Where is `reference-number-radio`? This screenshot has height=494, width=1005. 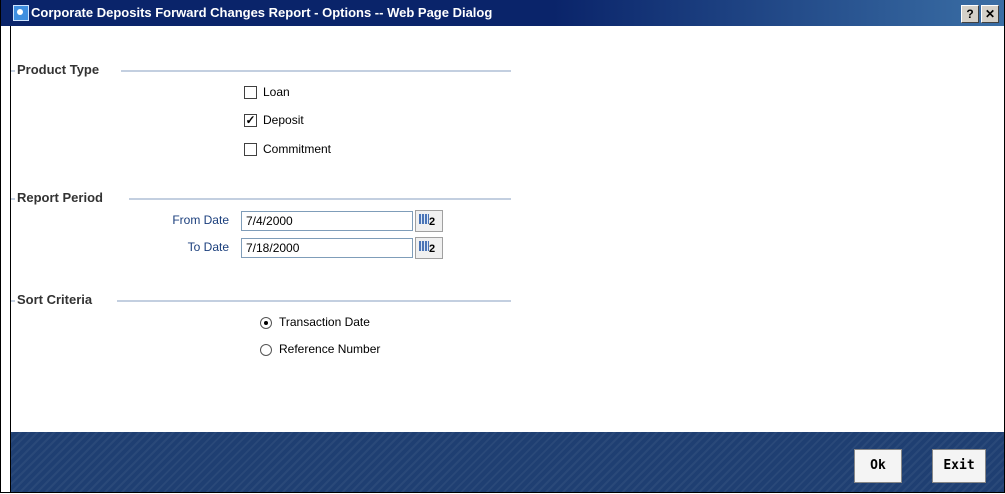
reference-number-radio is located at coordinates (266, 350).